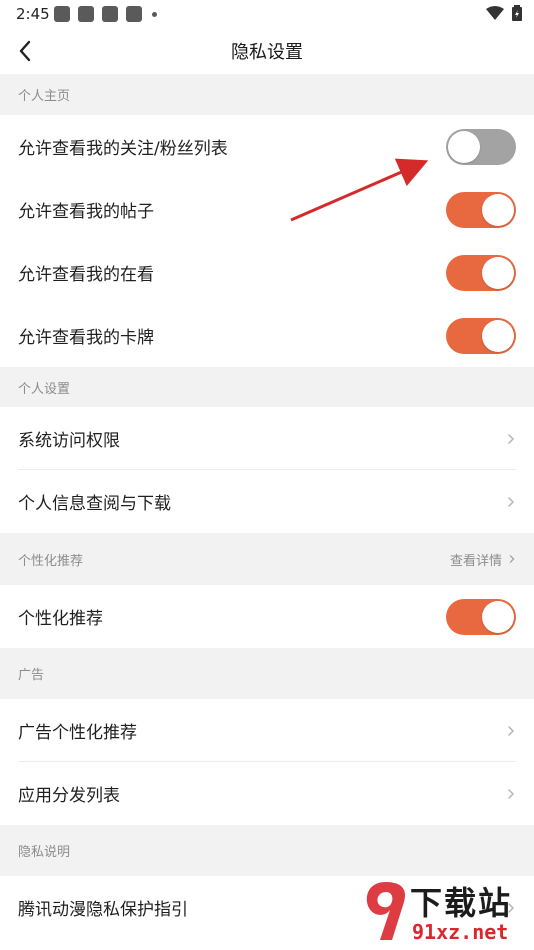  Describe the element at coordinates (267, 730) in the screenshot. I see `setting-row-ad-personalization: 广告个性化推荐` at that location.